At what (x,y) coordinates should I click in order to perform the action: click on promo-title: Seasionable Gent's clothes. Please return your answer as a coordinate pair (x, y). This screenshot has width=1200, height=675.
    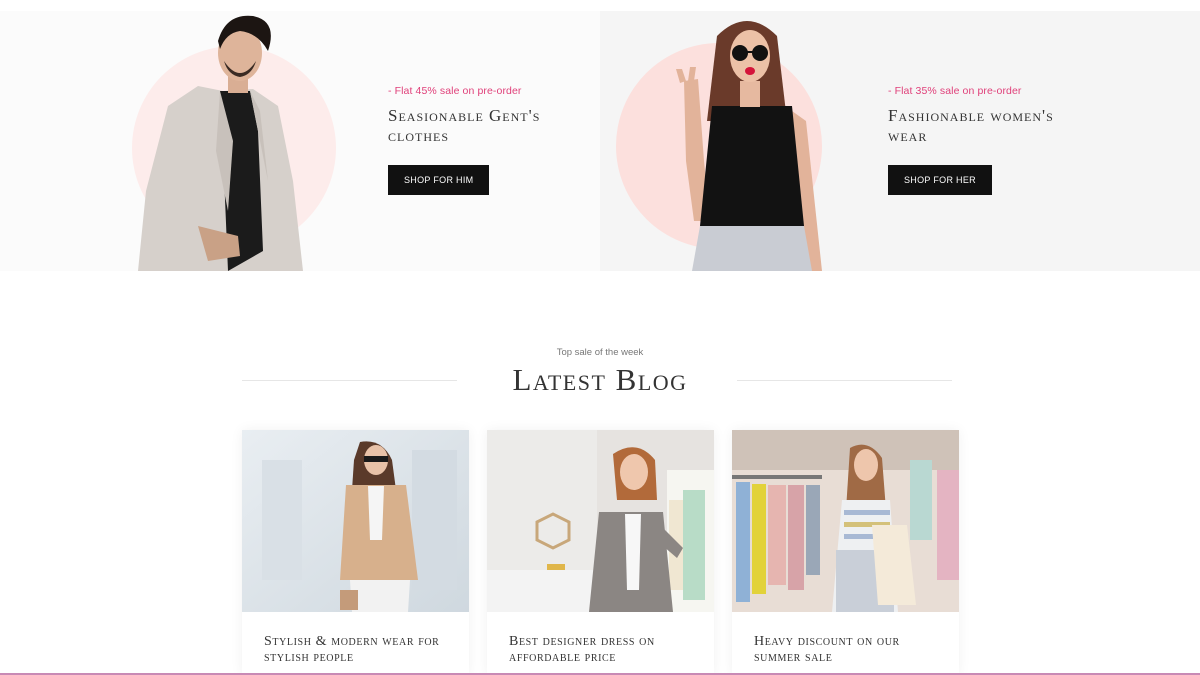
    Looking at the image, I should click on (464, 125).